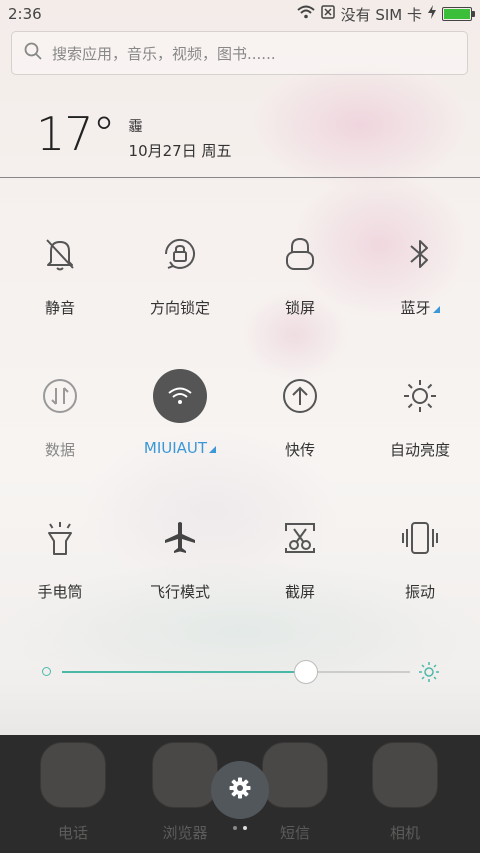  I want to click on lock-icon, so click(300, 254).